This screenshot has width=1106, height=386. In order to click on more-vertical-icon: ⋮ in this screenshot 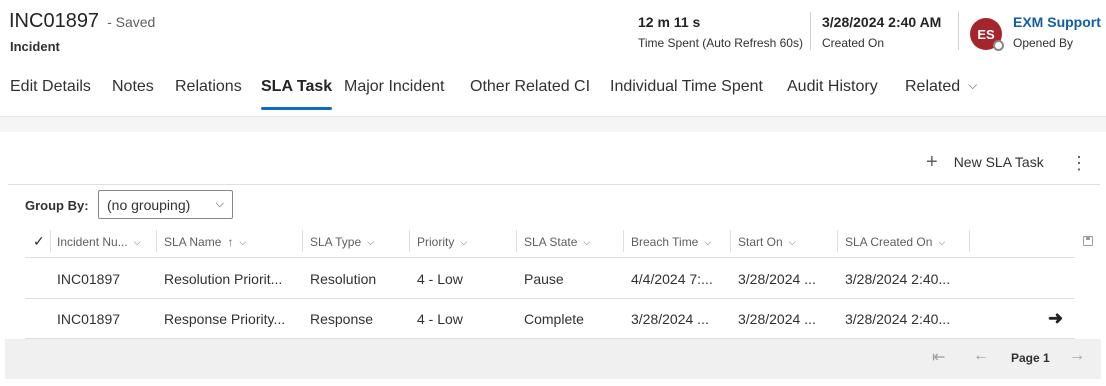, I will do `click(1079, 163)`.